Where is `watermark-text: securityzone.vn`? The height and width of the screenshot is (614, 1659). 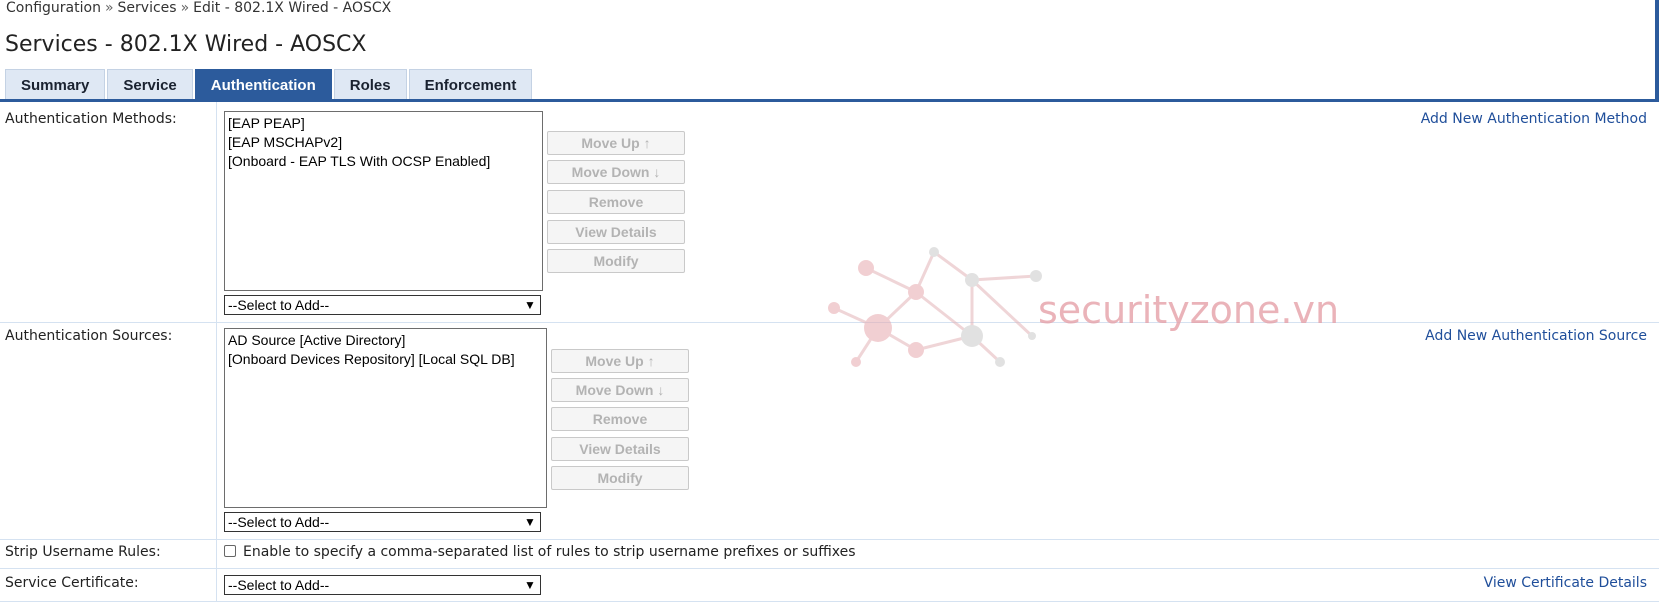 watermark-text: securityzone.vn is located at coordinates (1189, 310).